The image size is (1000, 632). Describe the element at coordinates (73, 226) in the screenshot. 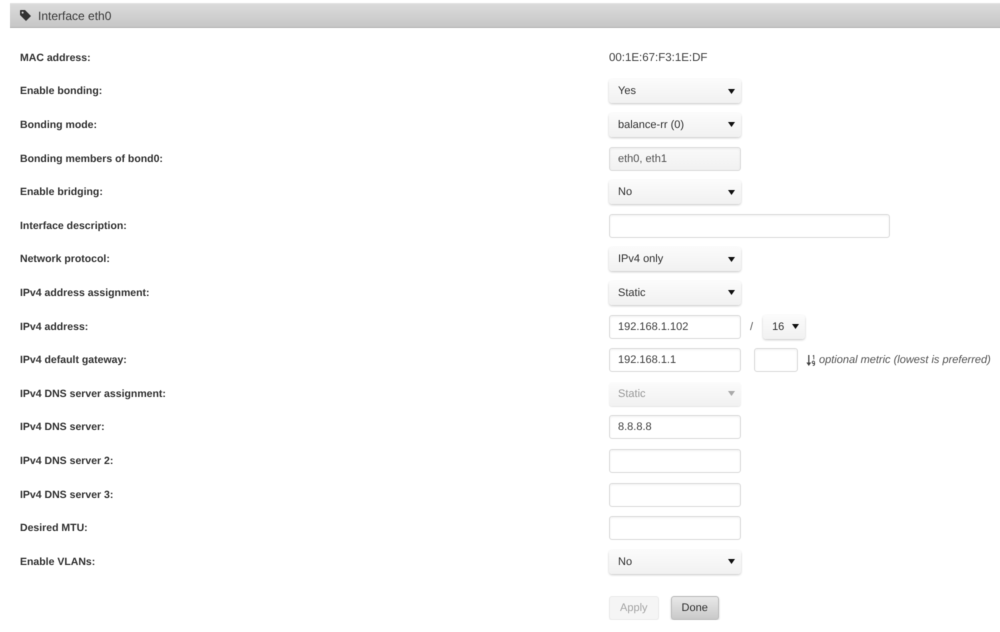

I see `field-label: Interface description:` at that location.